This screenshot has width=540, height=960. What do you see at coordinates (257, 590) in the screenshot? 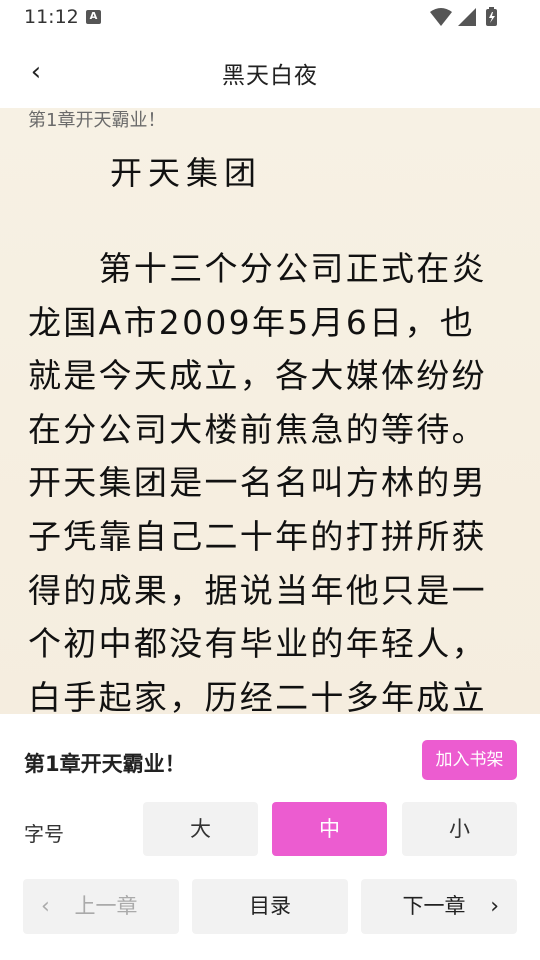
I see `text-line: 得的成果，据说当年他只是一` at bounding box center [257, 590].